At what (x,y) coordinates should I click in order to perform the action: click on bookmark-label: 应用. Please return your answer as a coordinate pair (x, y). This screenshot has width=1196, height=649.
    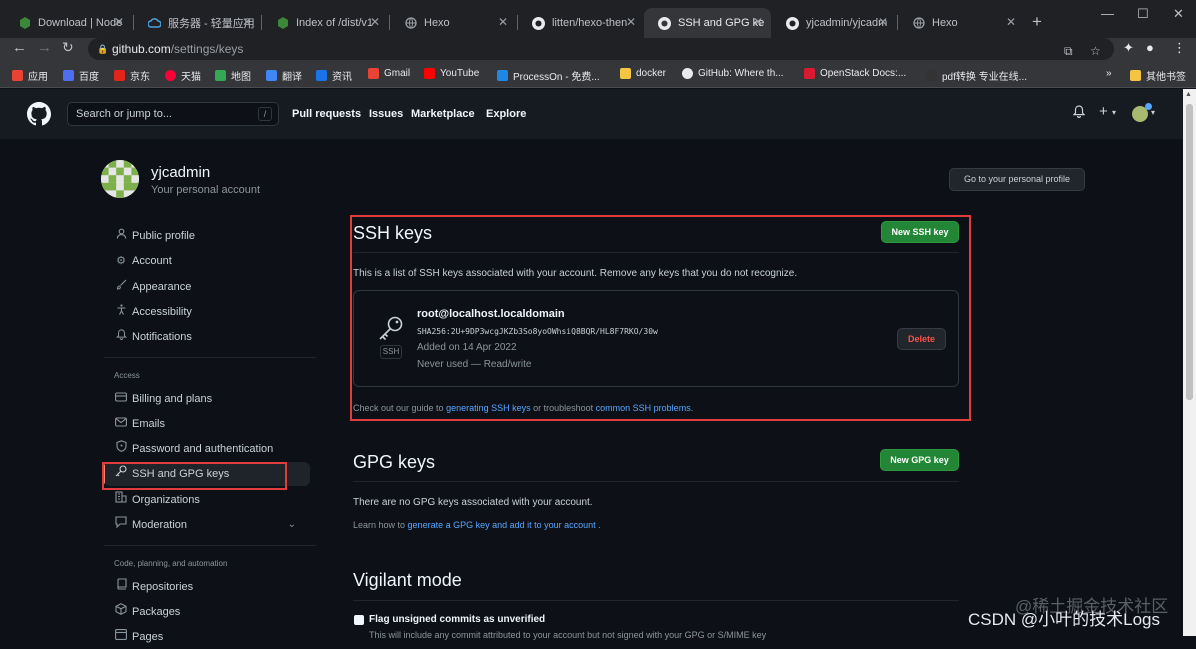
    Looking at the image, I should click on (38, 77).